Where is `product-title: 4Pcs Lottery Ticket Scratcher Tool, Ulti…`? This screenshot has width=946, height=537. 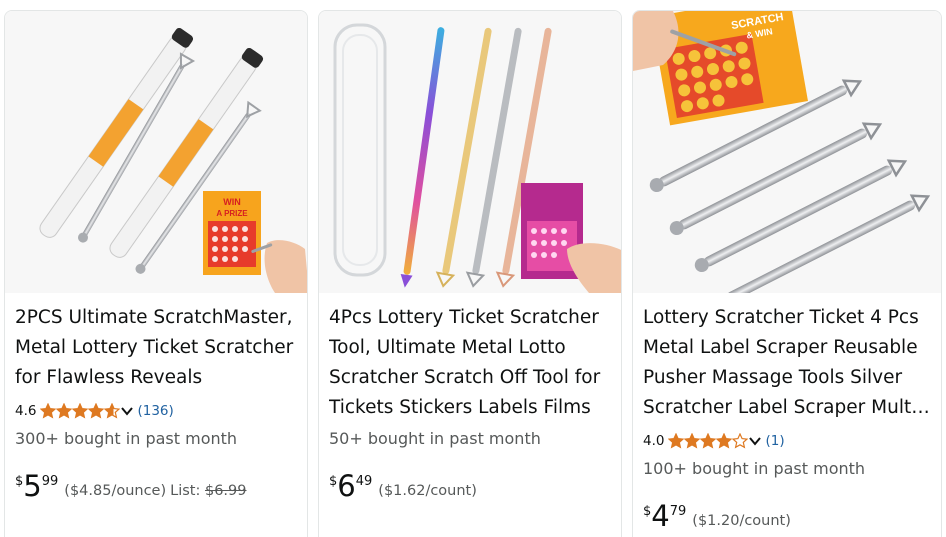
product-title: 4Pcs Lottery Ticket Scratcher Tool, Ulti… is located at coordinates (471, 363).